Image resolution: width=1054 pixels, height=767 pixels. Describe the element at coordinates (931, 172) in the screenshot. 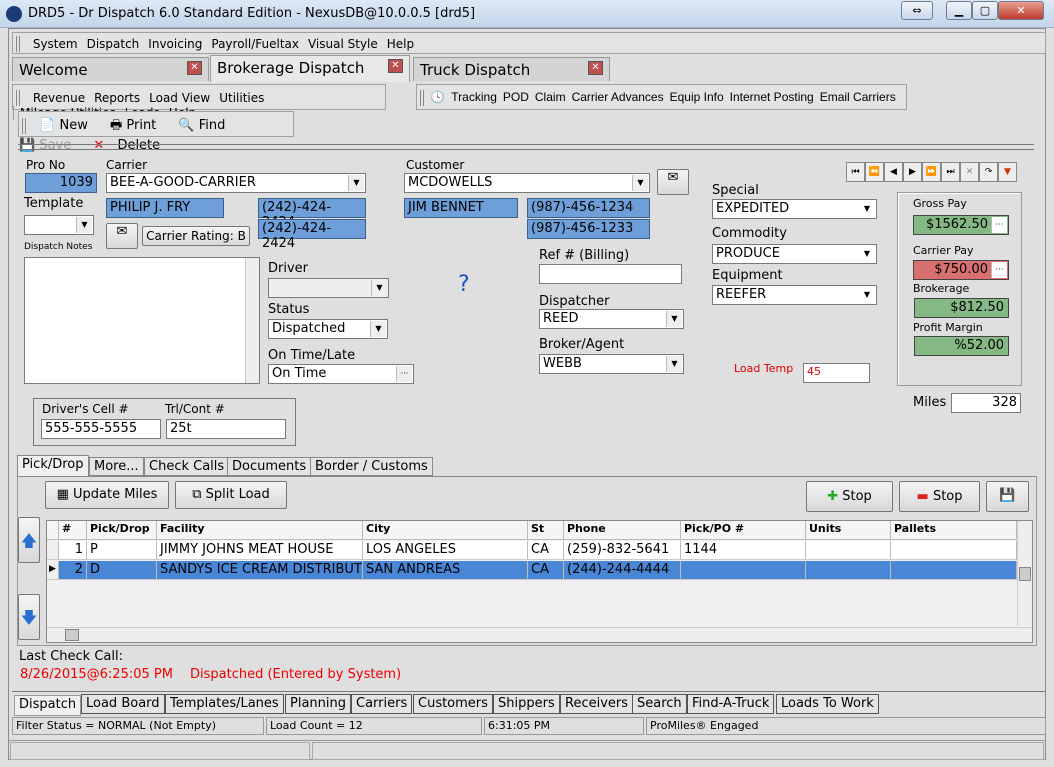

I see `next-page-icon: ⏩` at that location.